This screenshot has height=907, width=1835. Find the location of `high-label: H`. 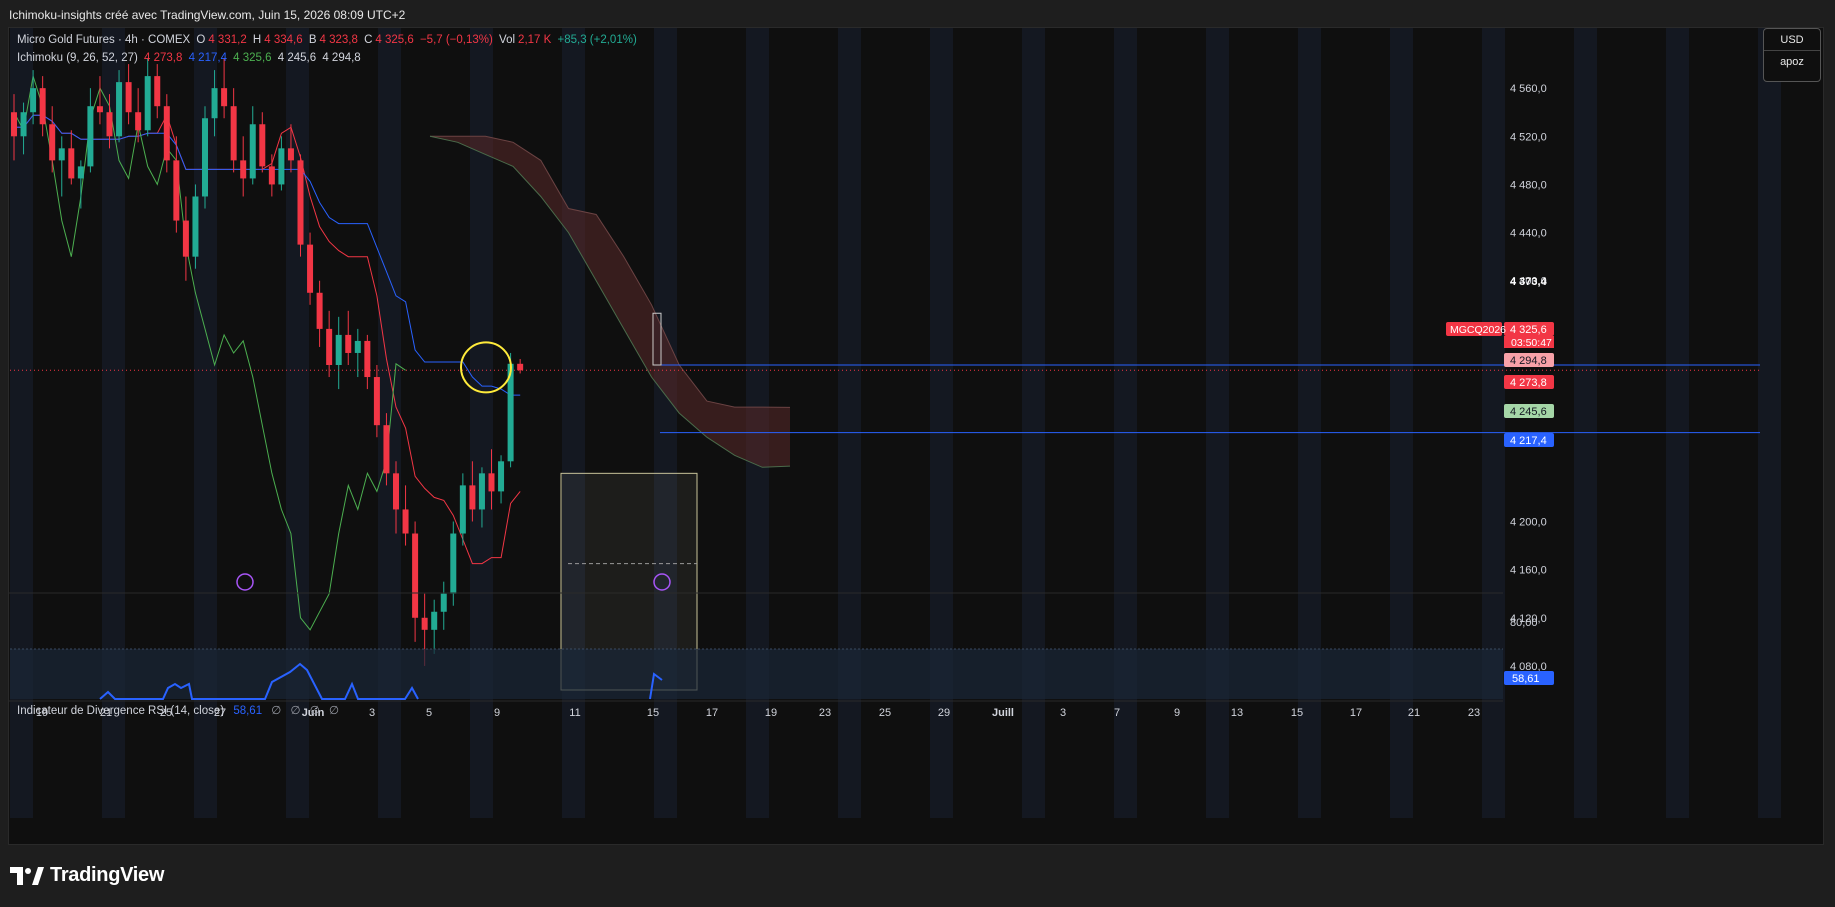

high-label: H is located at coordinates (257, 40).